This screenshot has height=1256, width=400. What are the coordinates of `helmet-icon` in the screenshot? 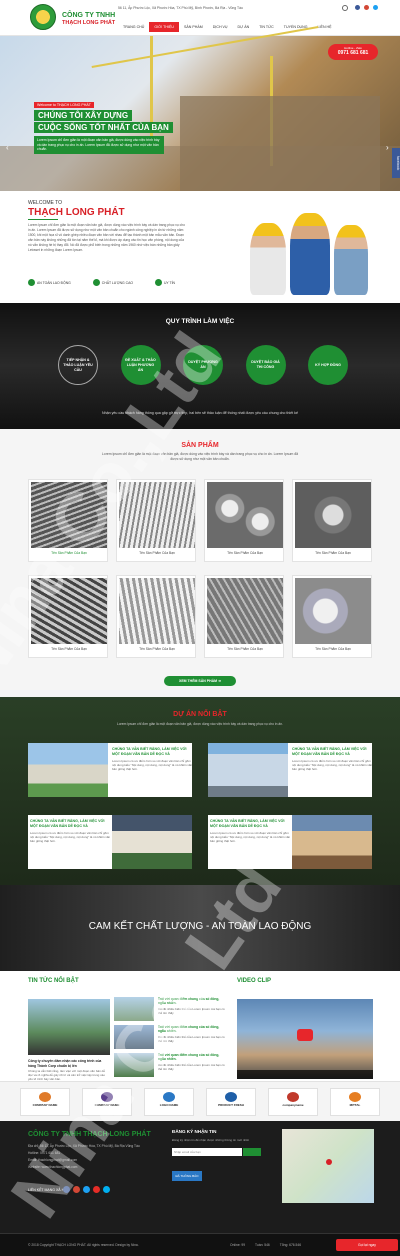 It's located at (31, 282).